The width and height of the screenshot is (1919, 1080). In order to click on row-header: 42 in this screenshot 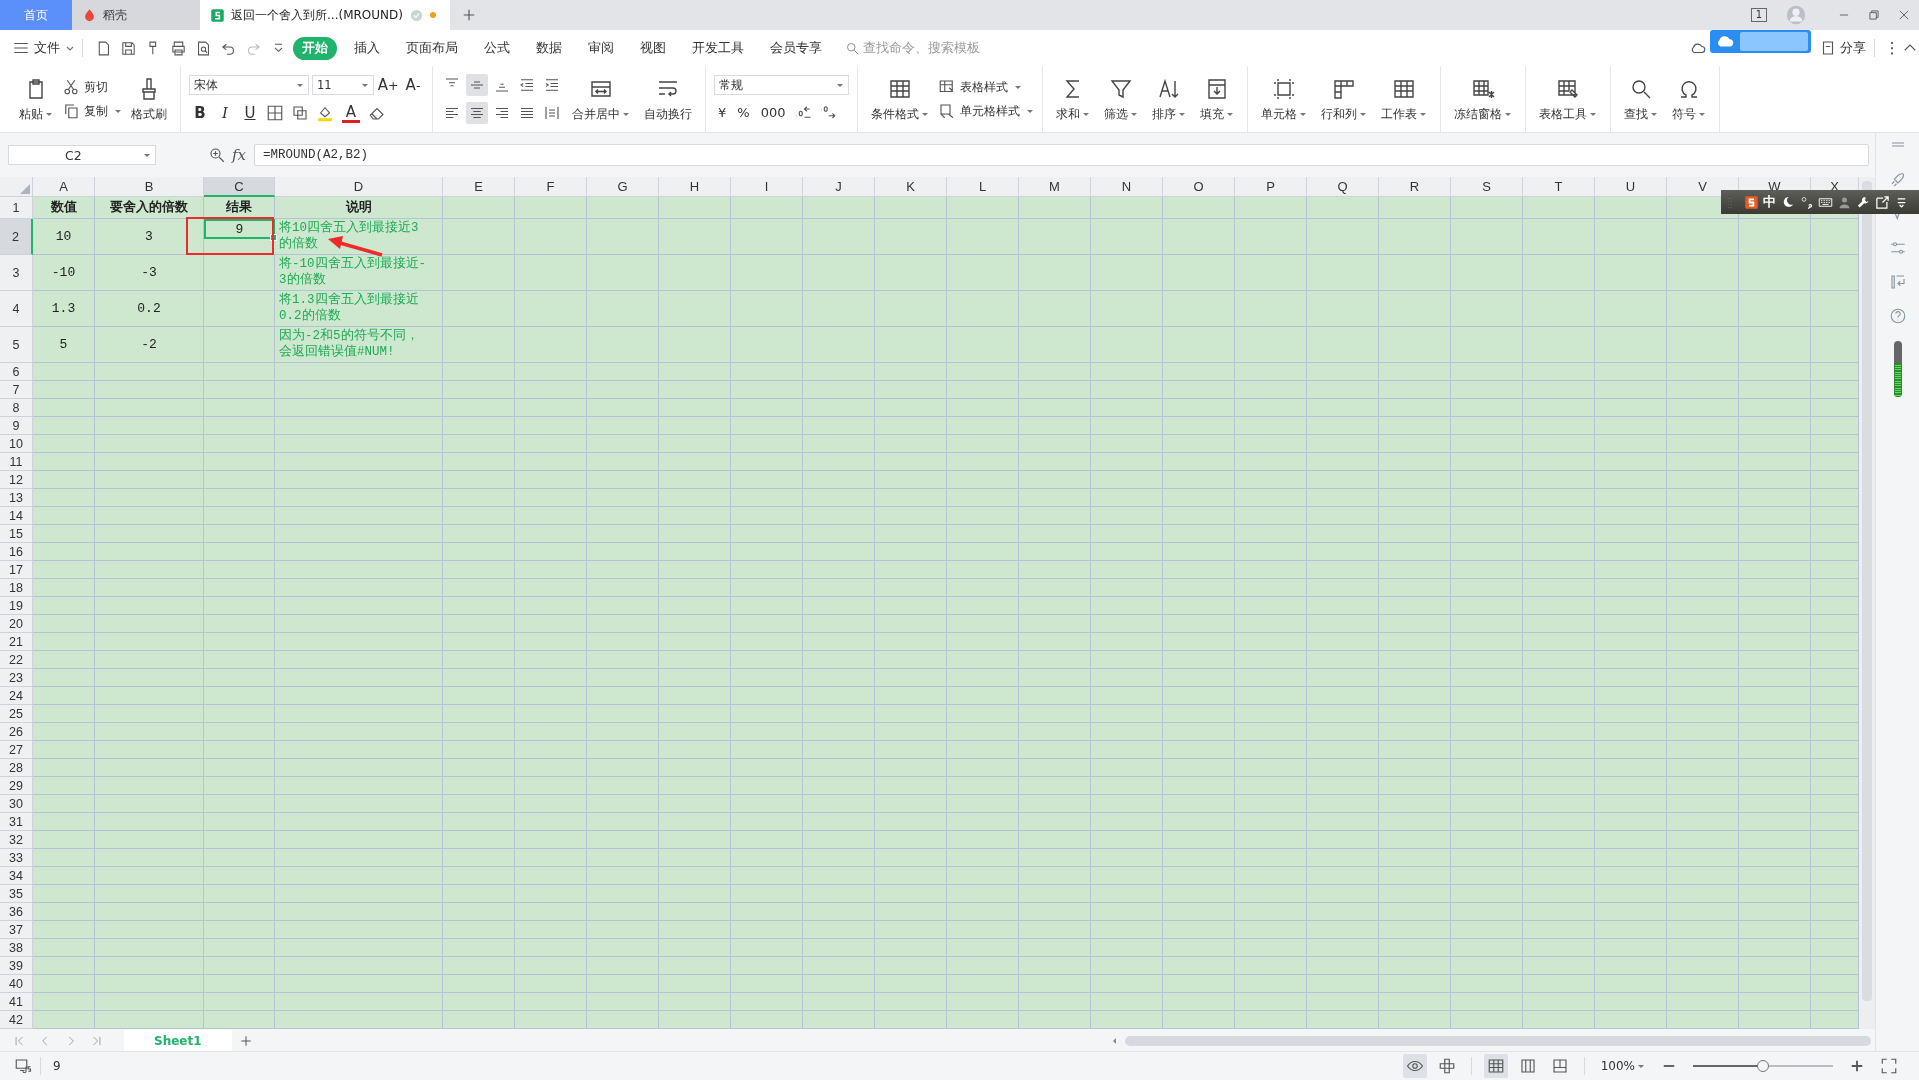, I will do `click(16, 1020)`.